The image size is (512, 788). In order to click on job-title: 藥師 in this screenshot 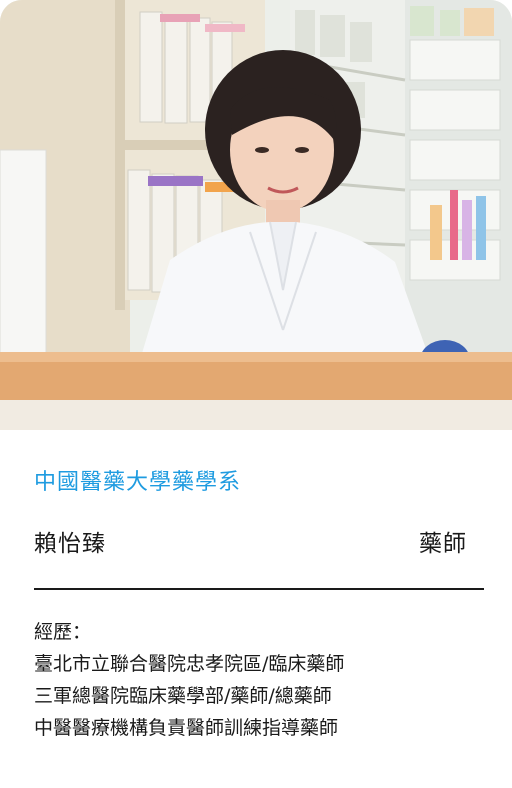, I will do `click(443, 544)`.